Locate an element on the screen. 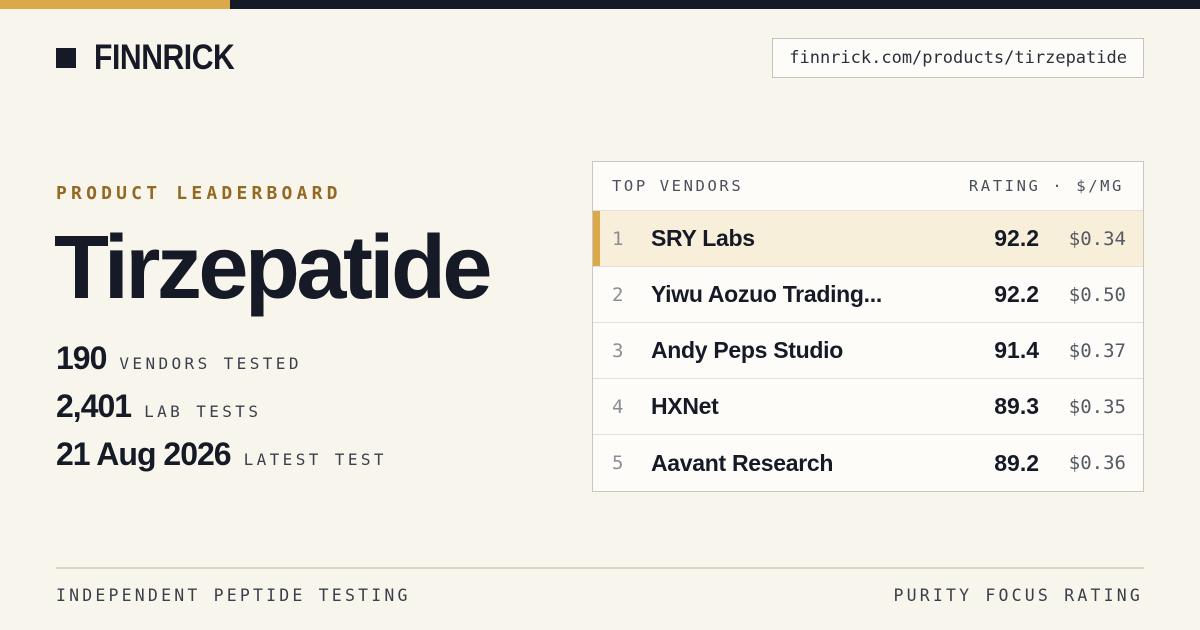  vendor-name: Aavant Research is located at coordinates (805, 463).